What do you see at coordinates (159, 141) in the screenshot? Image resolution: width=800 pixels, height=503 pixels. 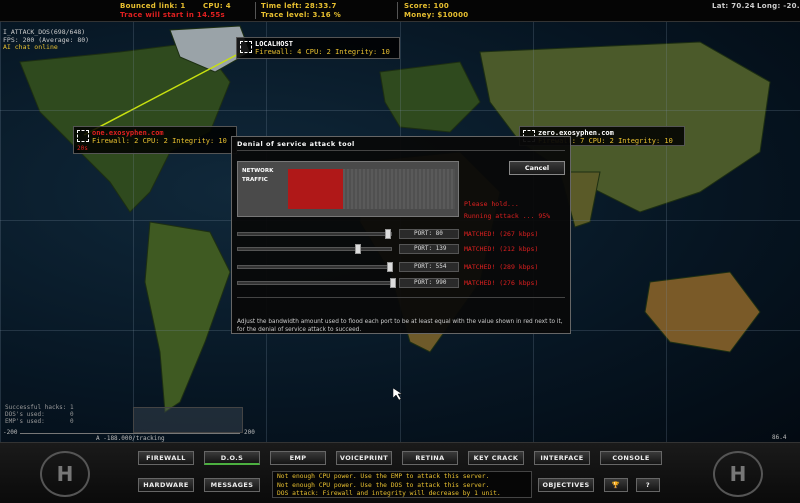 I see `node-info: Firewall: 2 CPU: 2 Integrity: 10` at bounding box center [159, 141].